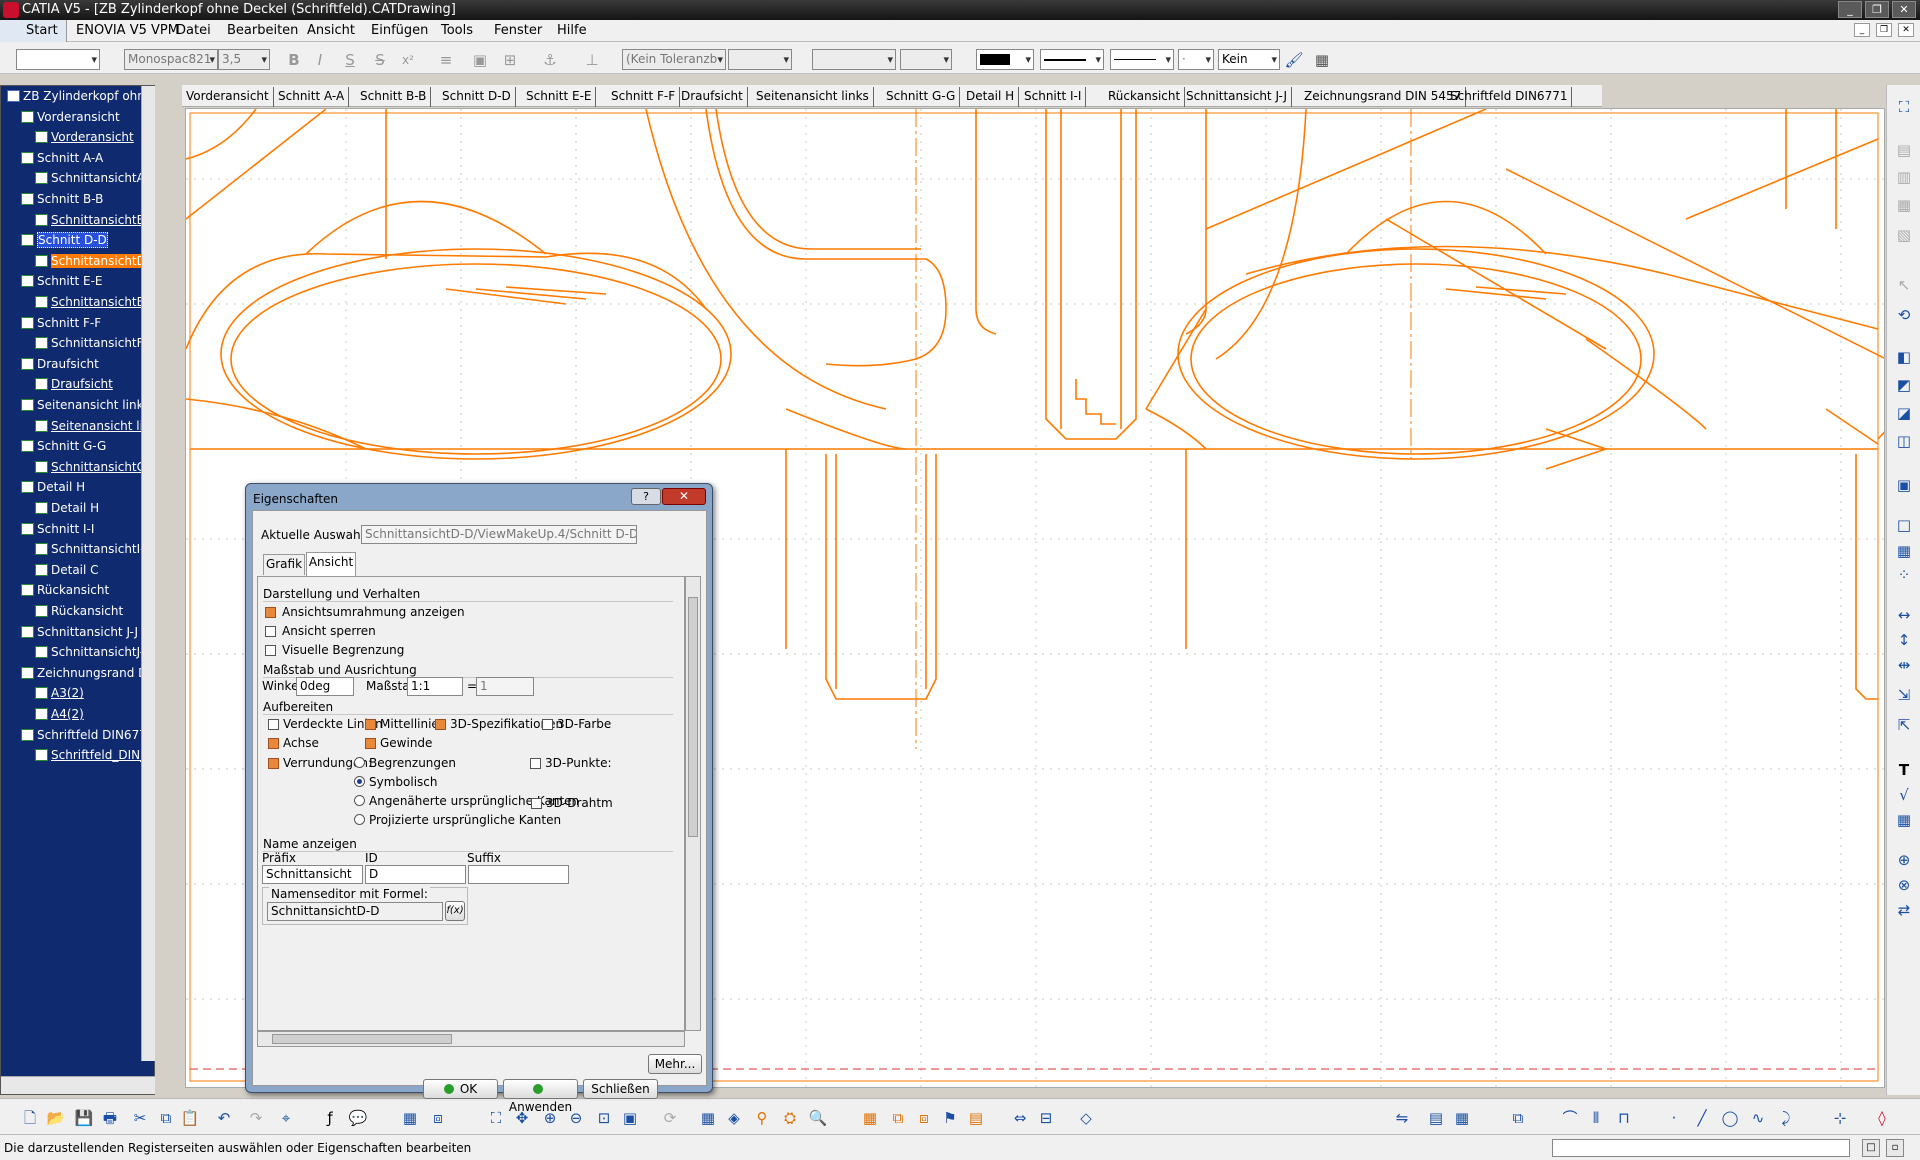 This screenshot has height=1160, width=1920. Describe the element at coordinates (924, 1118) in the screenshot. I see `view-frame-icon: ⧈` at that location.